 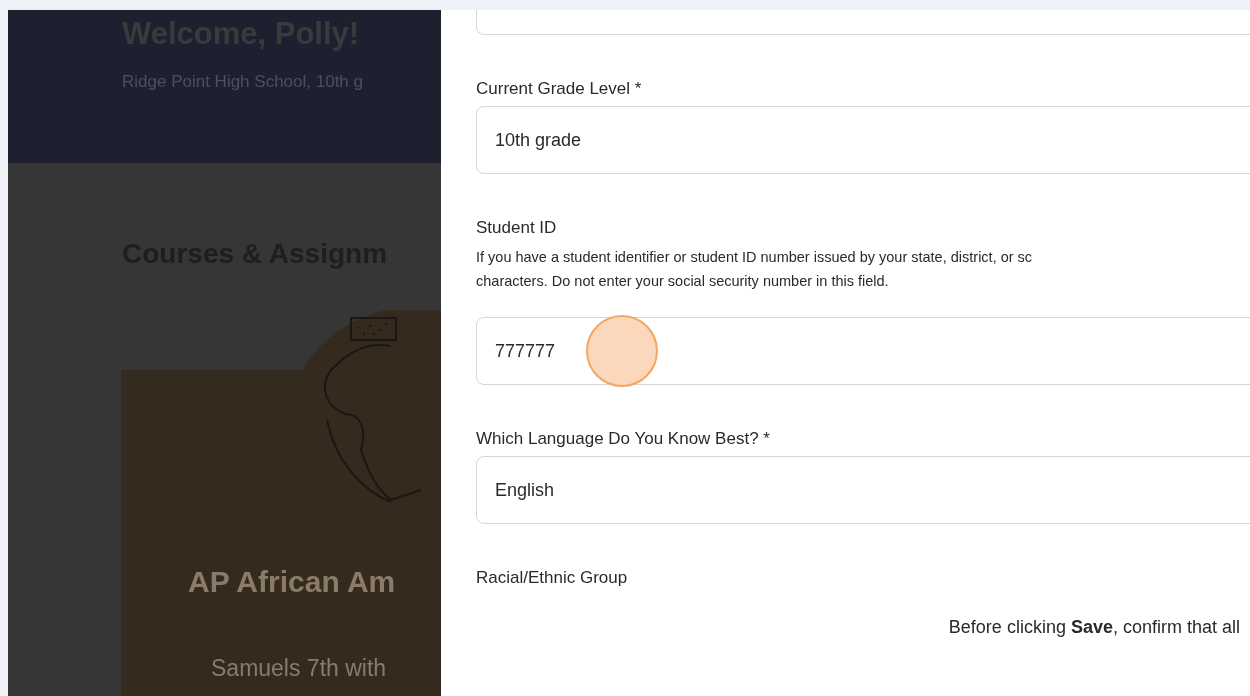 What do you see at coordinates (623, 439) in the screenshot?
I see `field-label: Which Language Do You Know Best? *` at bounding box center [623, 439].